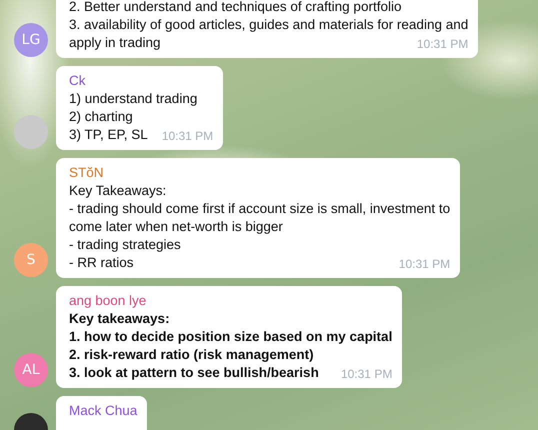  I want to click on message-text: 2. risk-reward ratio (risk management), so click(191, 355).